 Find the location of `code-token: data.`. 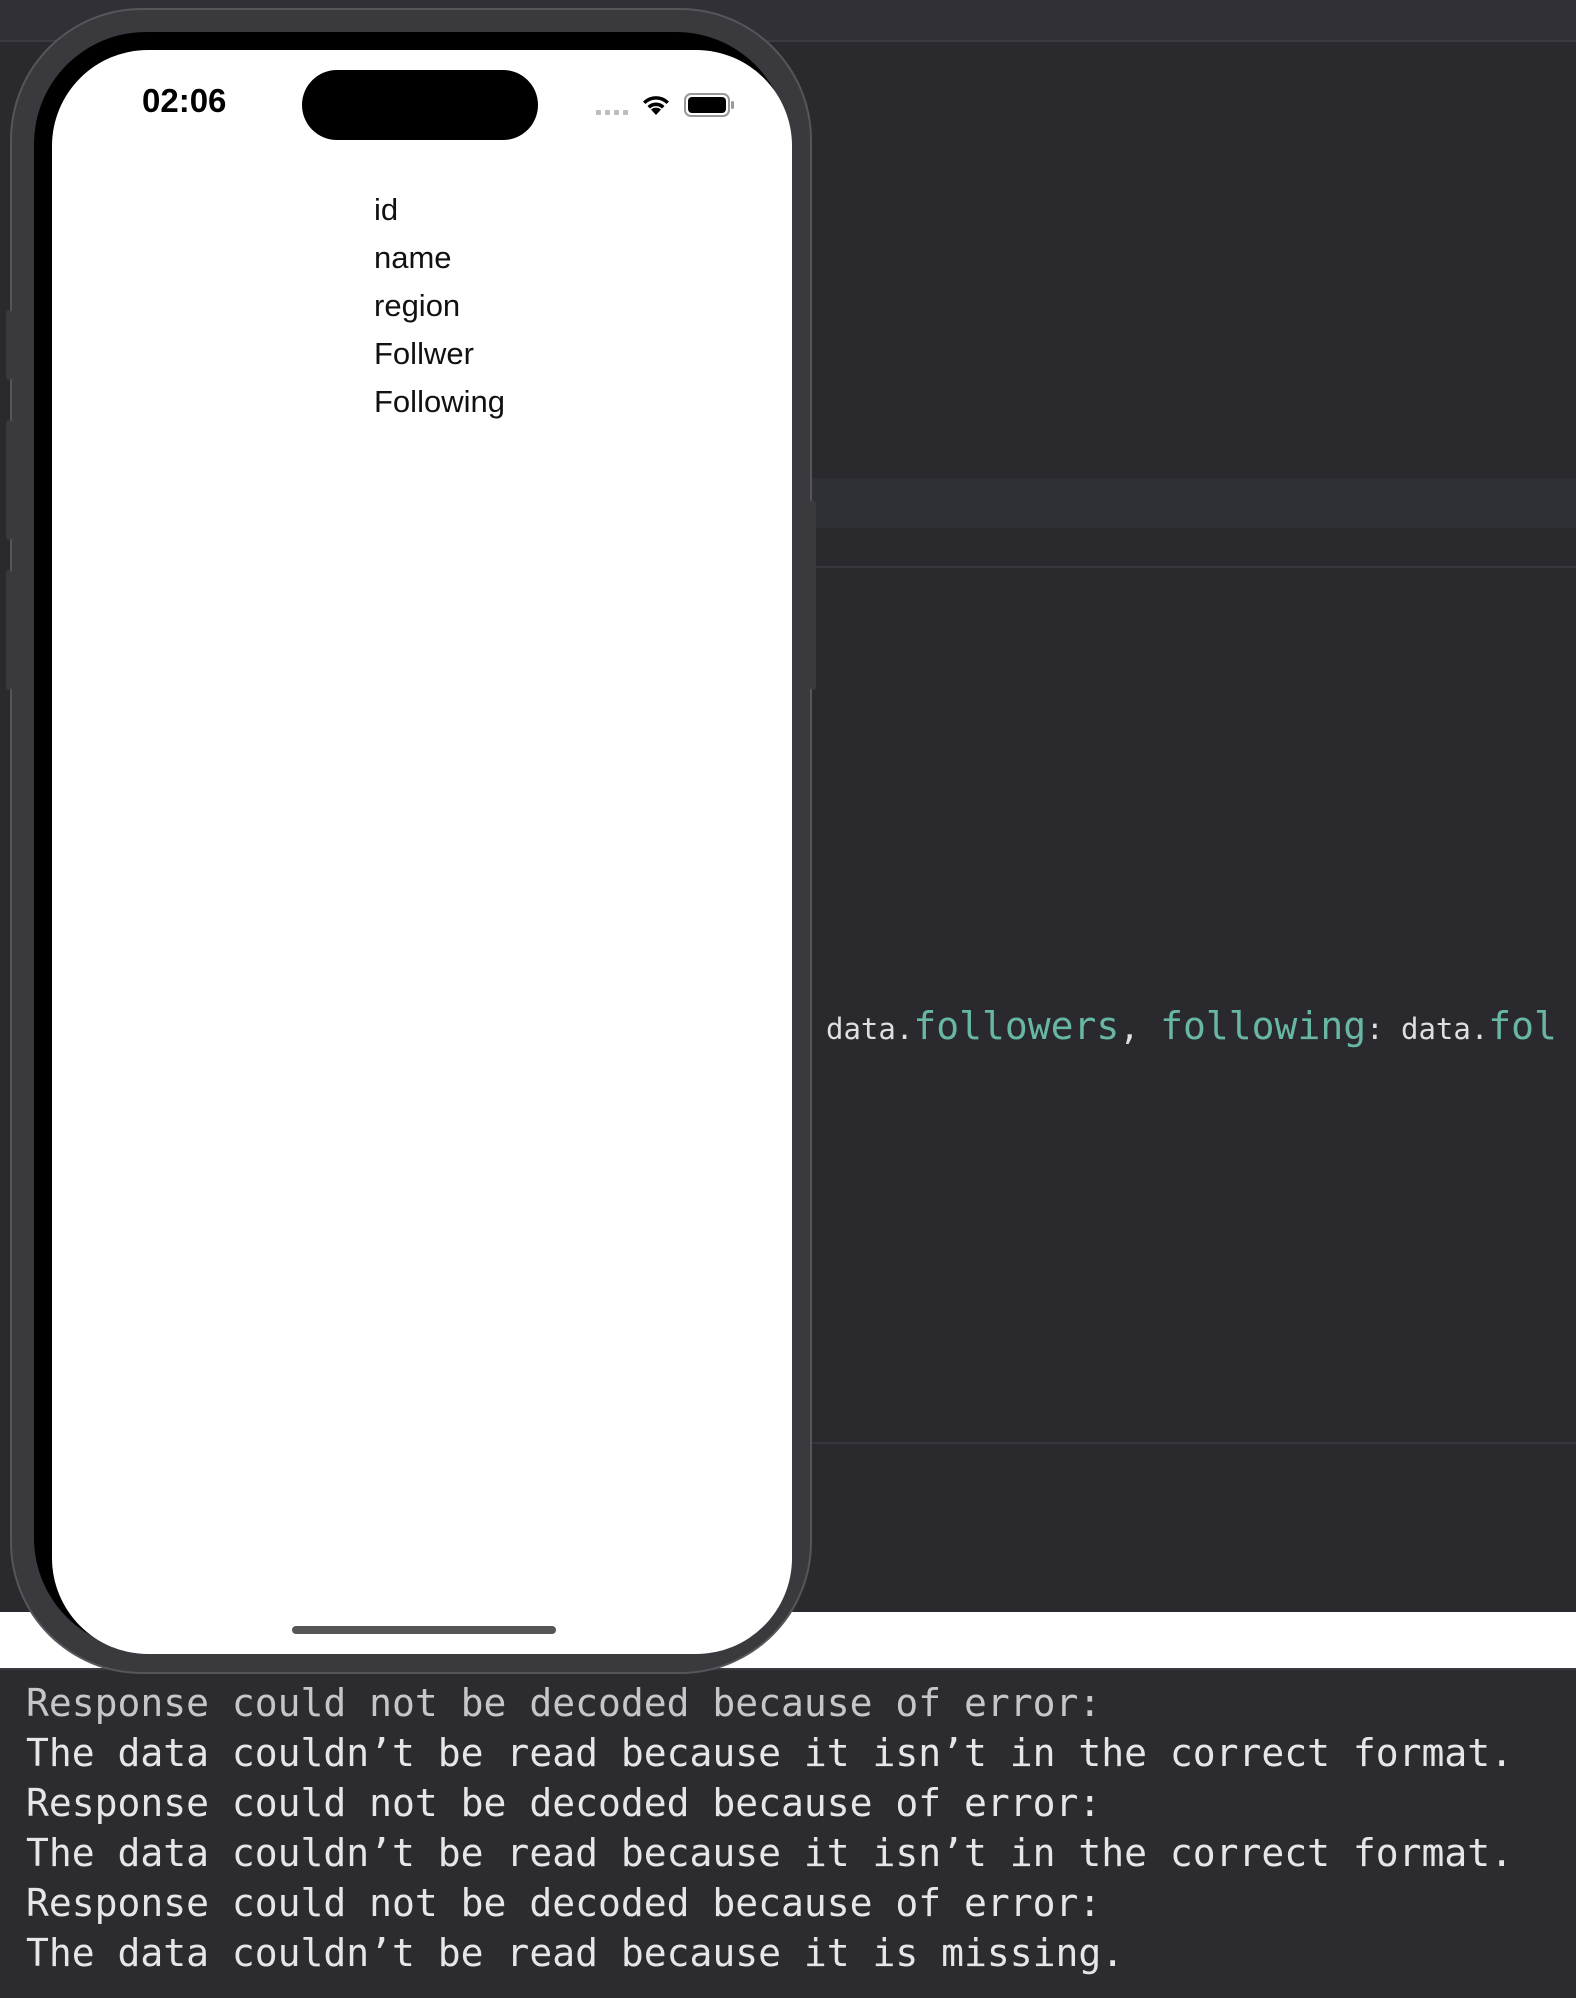

code-token: data. is located at coordinates (870, 1029).